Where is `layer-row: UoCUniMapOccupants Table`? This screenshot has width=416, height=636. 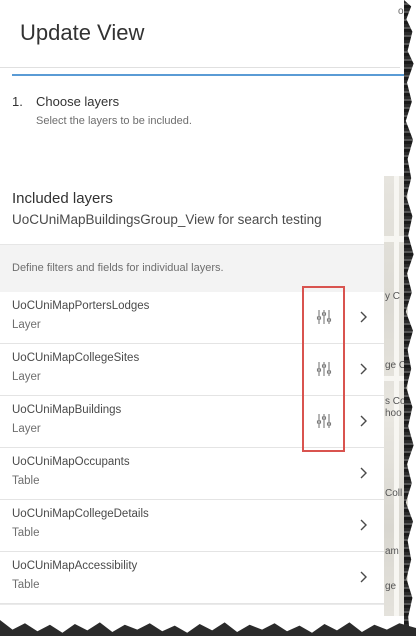
layer-row: UoCUniMapOccupants Table is located at coordinates (192, 474).